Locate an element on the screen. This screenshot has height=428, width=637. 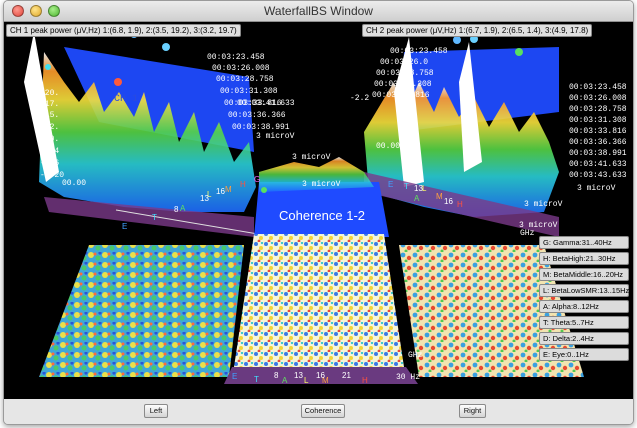
ch2-y-label: -2.2 is located at coordinates (360, 98).